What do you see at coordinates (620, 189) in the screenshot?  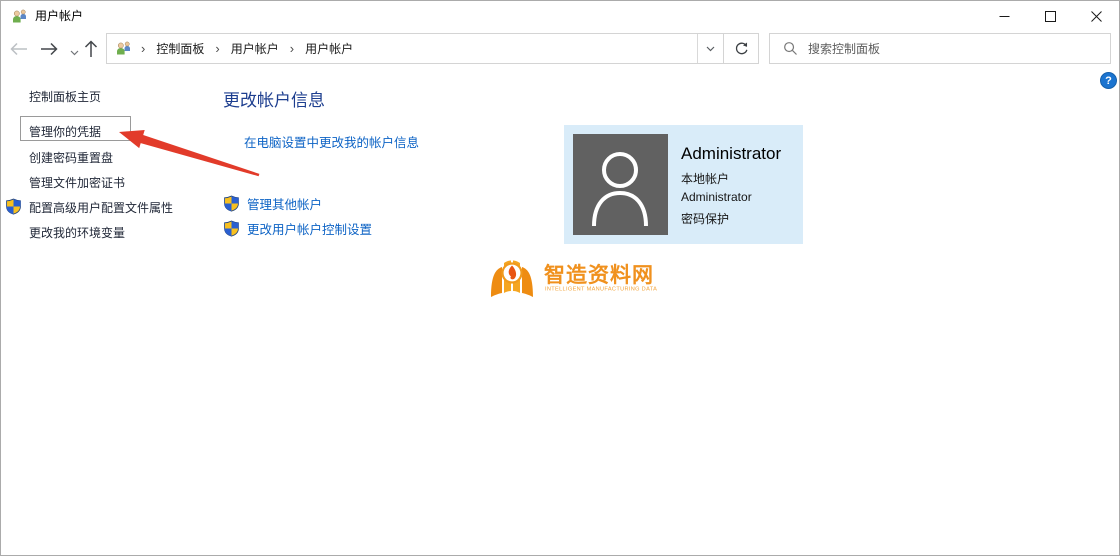 I see `person-silhouette-icon` at bounding box center [620, 189].